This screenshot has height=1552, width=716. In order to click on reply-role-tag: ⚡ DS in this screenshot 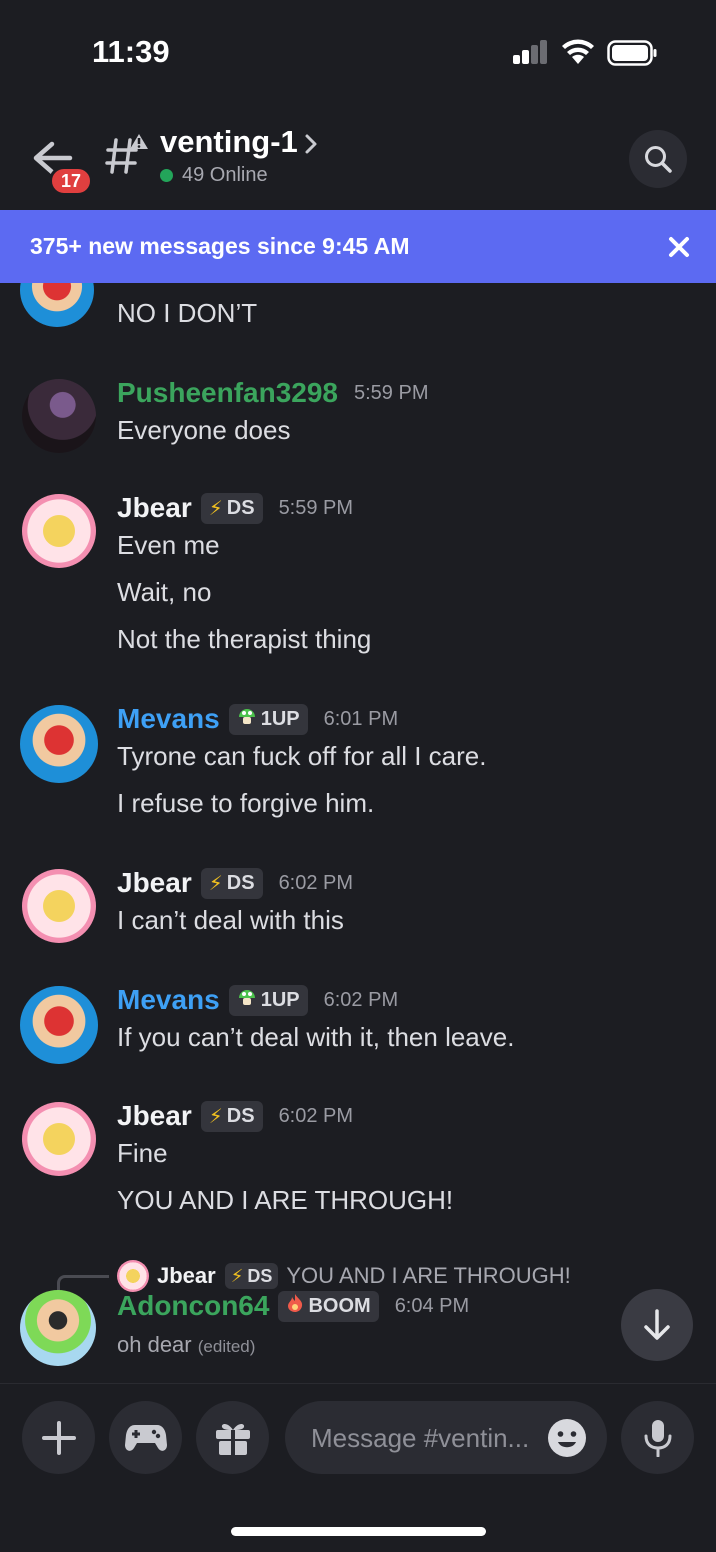, I will do `click(251, 1276)`.